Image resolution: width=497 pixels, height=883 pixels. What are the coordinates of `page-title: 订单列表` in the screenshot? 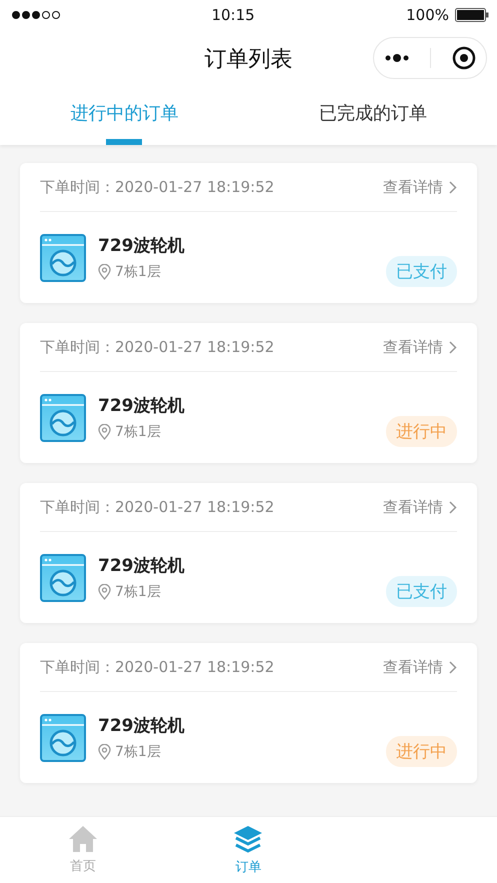 It's located at (248, 60).